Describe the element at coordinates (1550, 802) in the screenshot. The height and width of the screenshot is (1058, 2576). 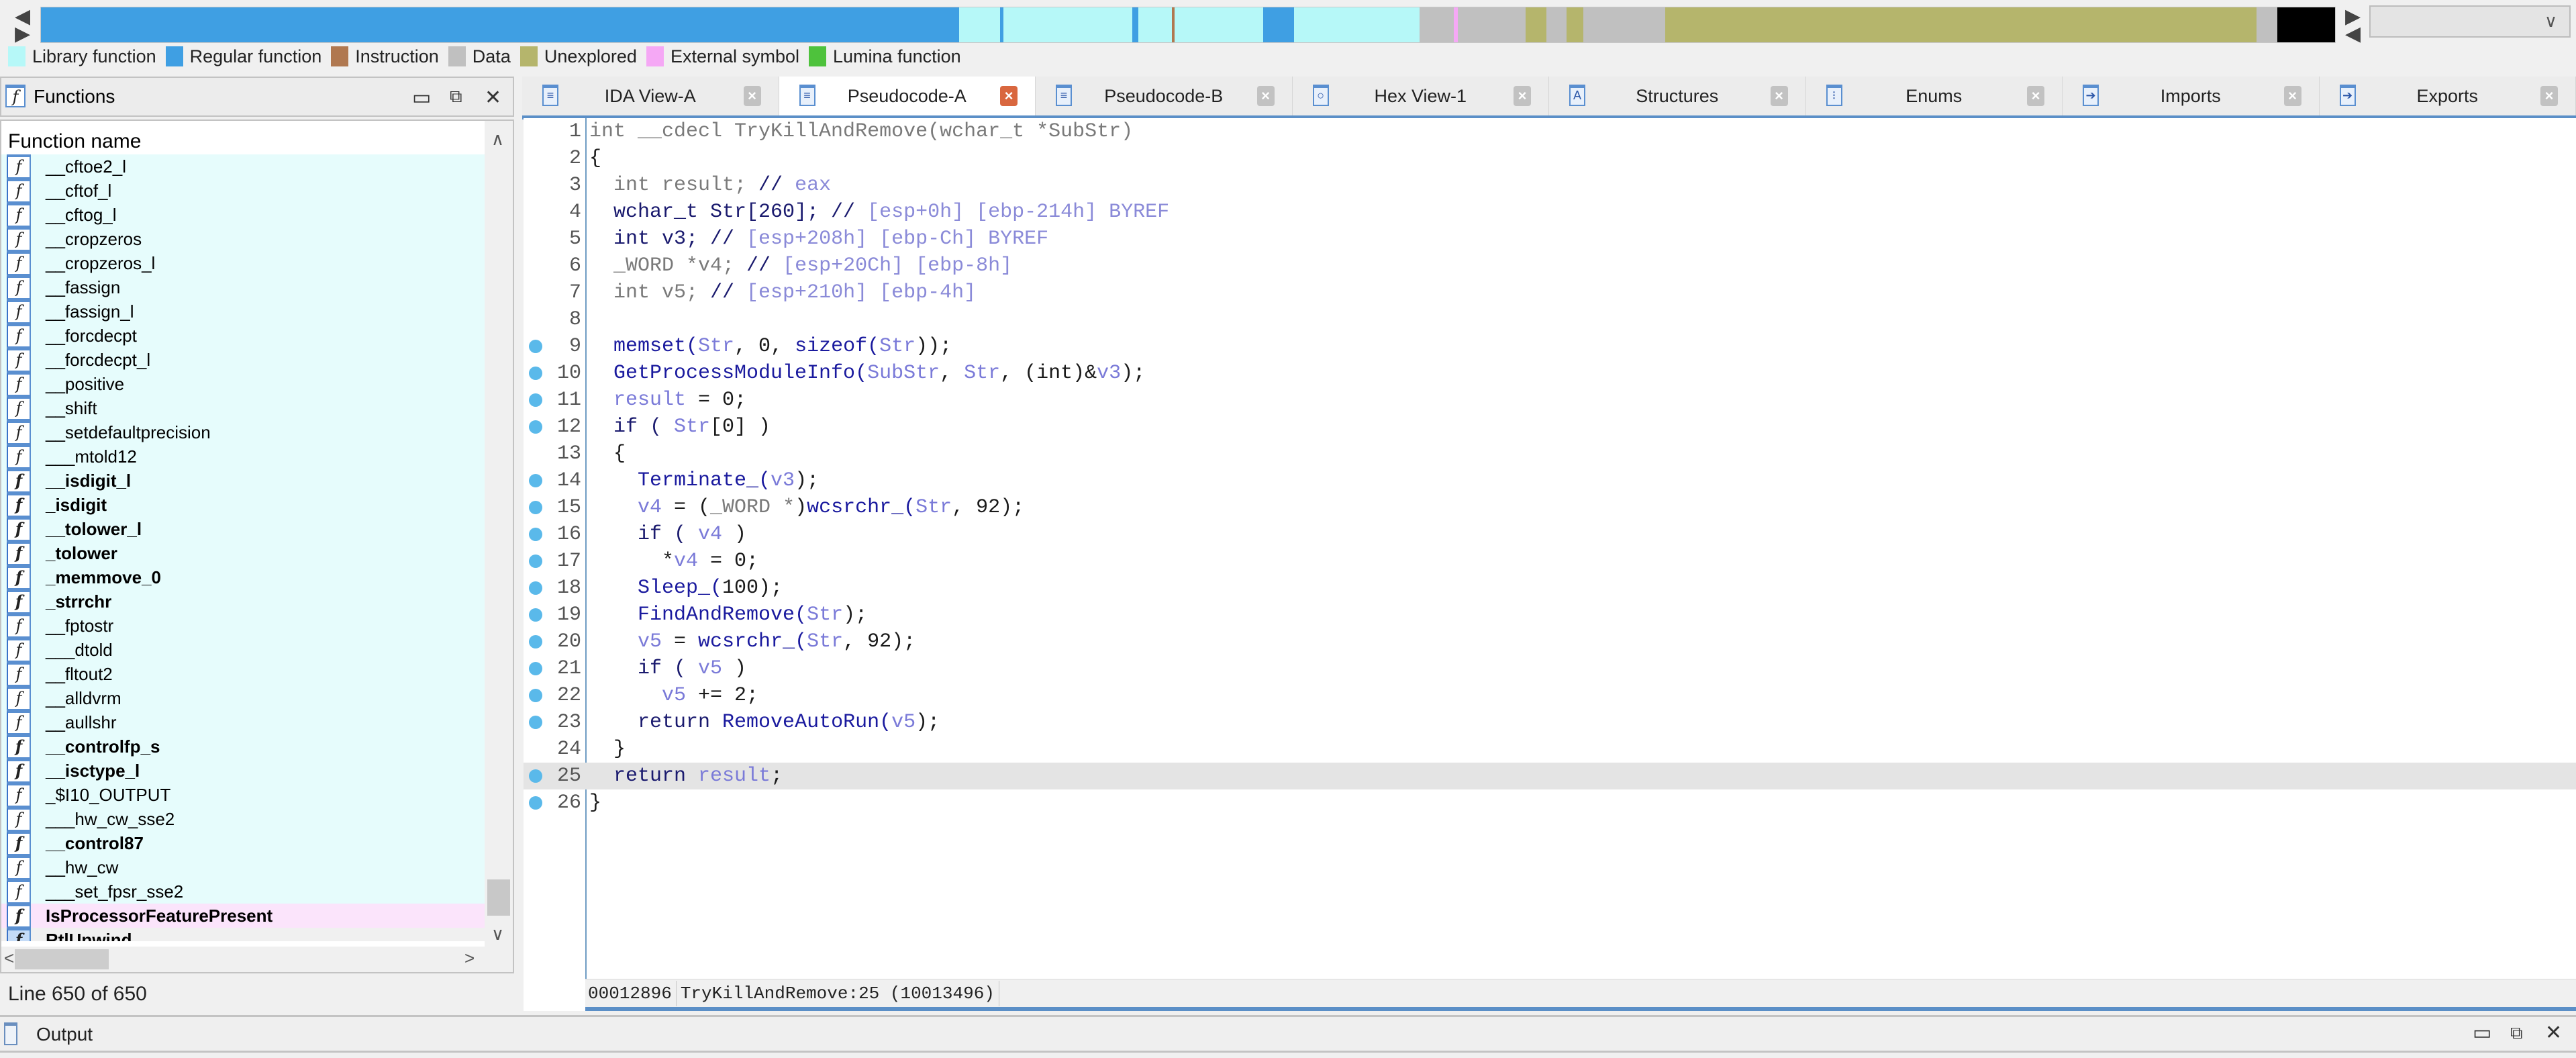
I see `code-line: 26}` at that location.